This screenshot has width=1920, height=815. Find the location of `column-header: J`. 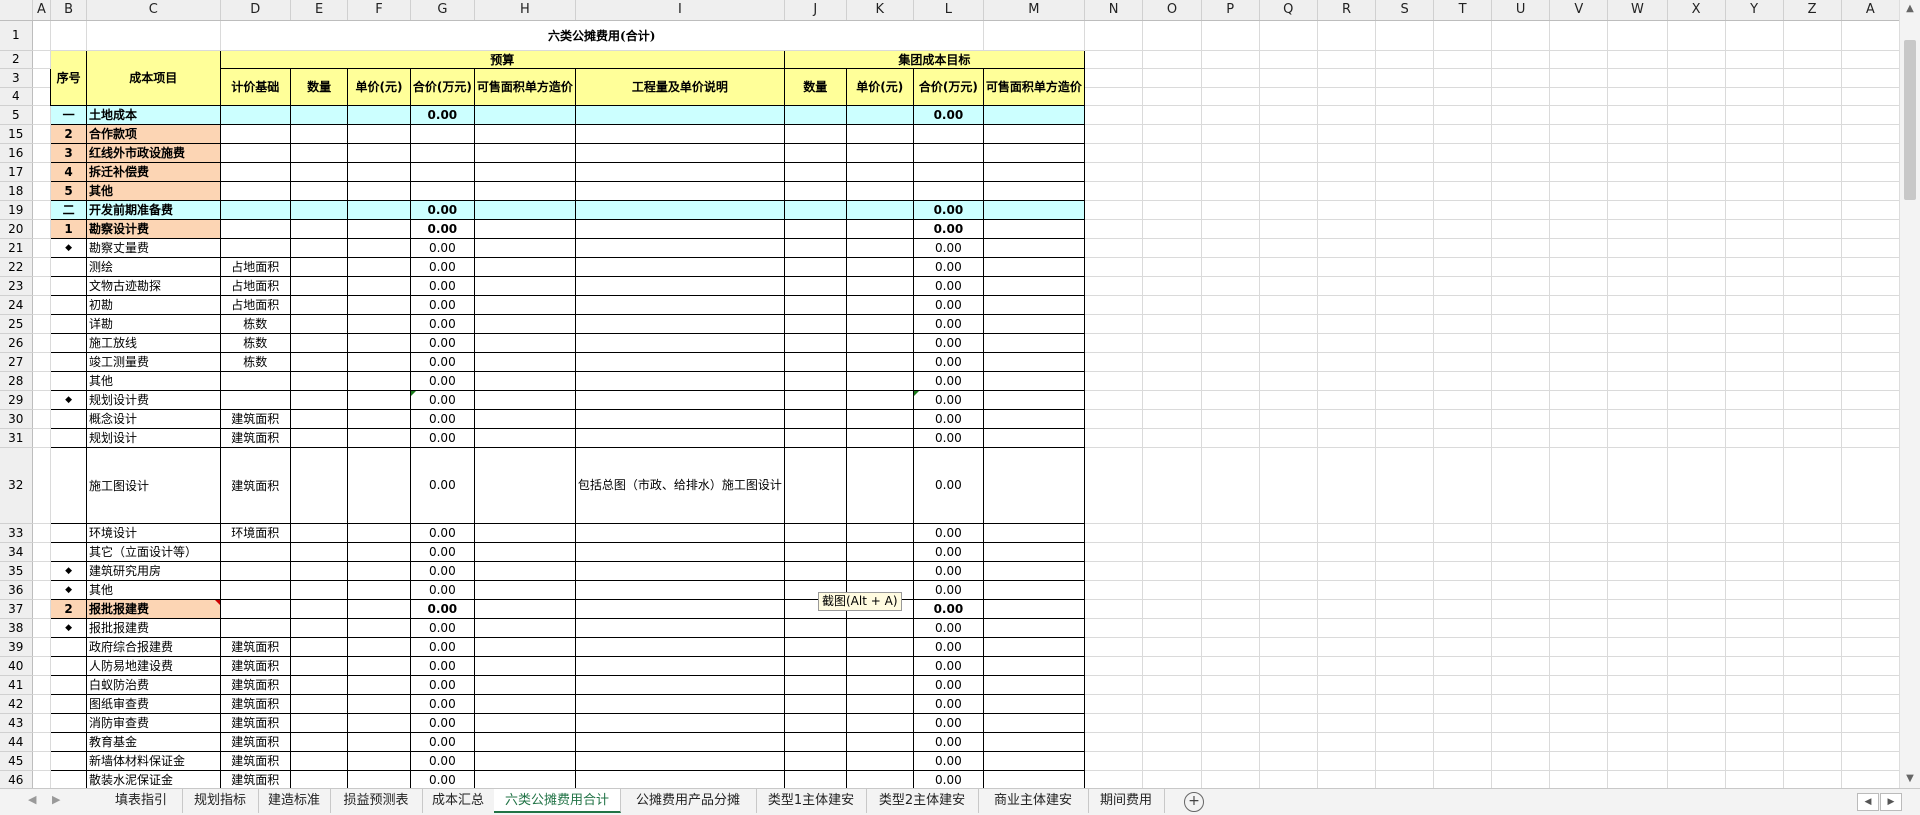

column-header: J is located at coordinates (815, 10).